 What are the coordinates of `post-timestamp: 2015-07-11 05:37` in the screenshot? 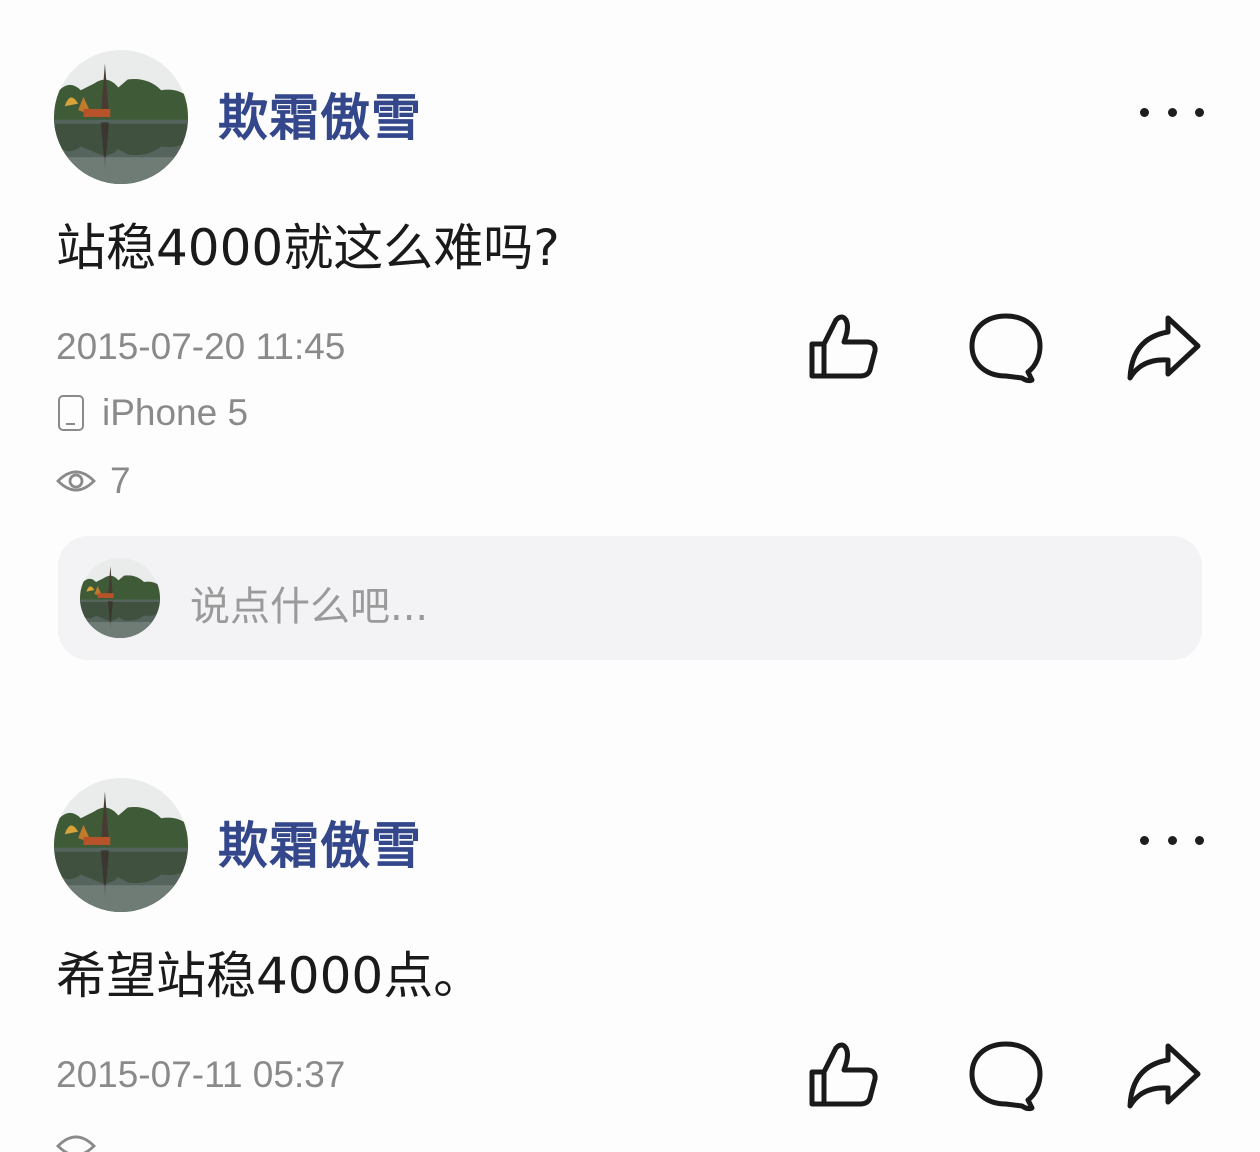 It's located at (201, 1074).